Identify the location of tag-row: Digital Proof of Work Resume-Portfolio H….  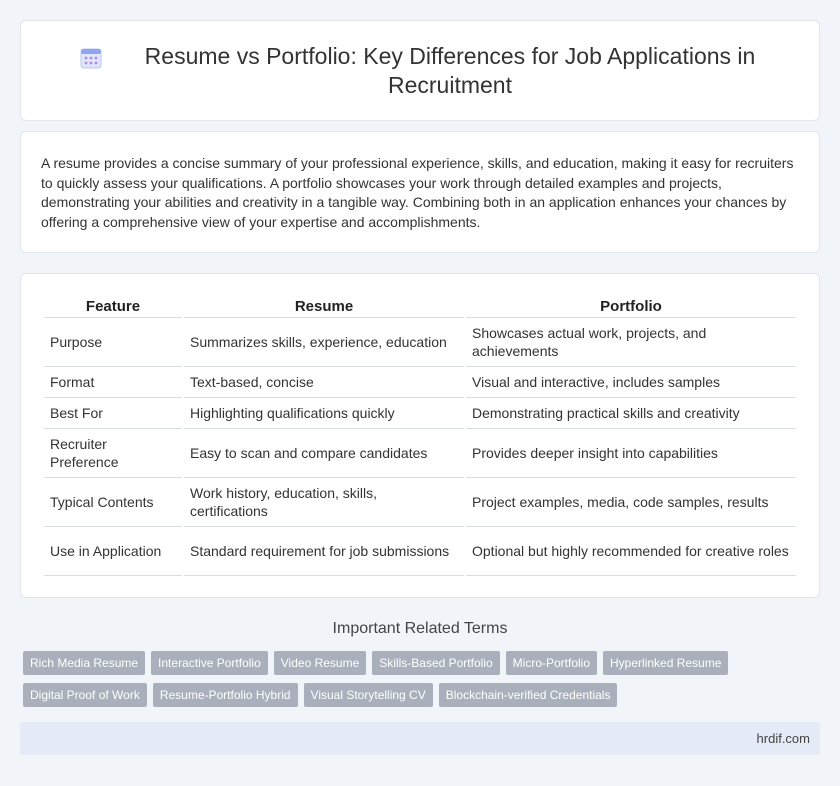
(423, 695).